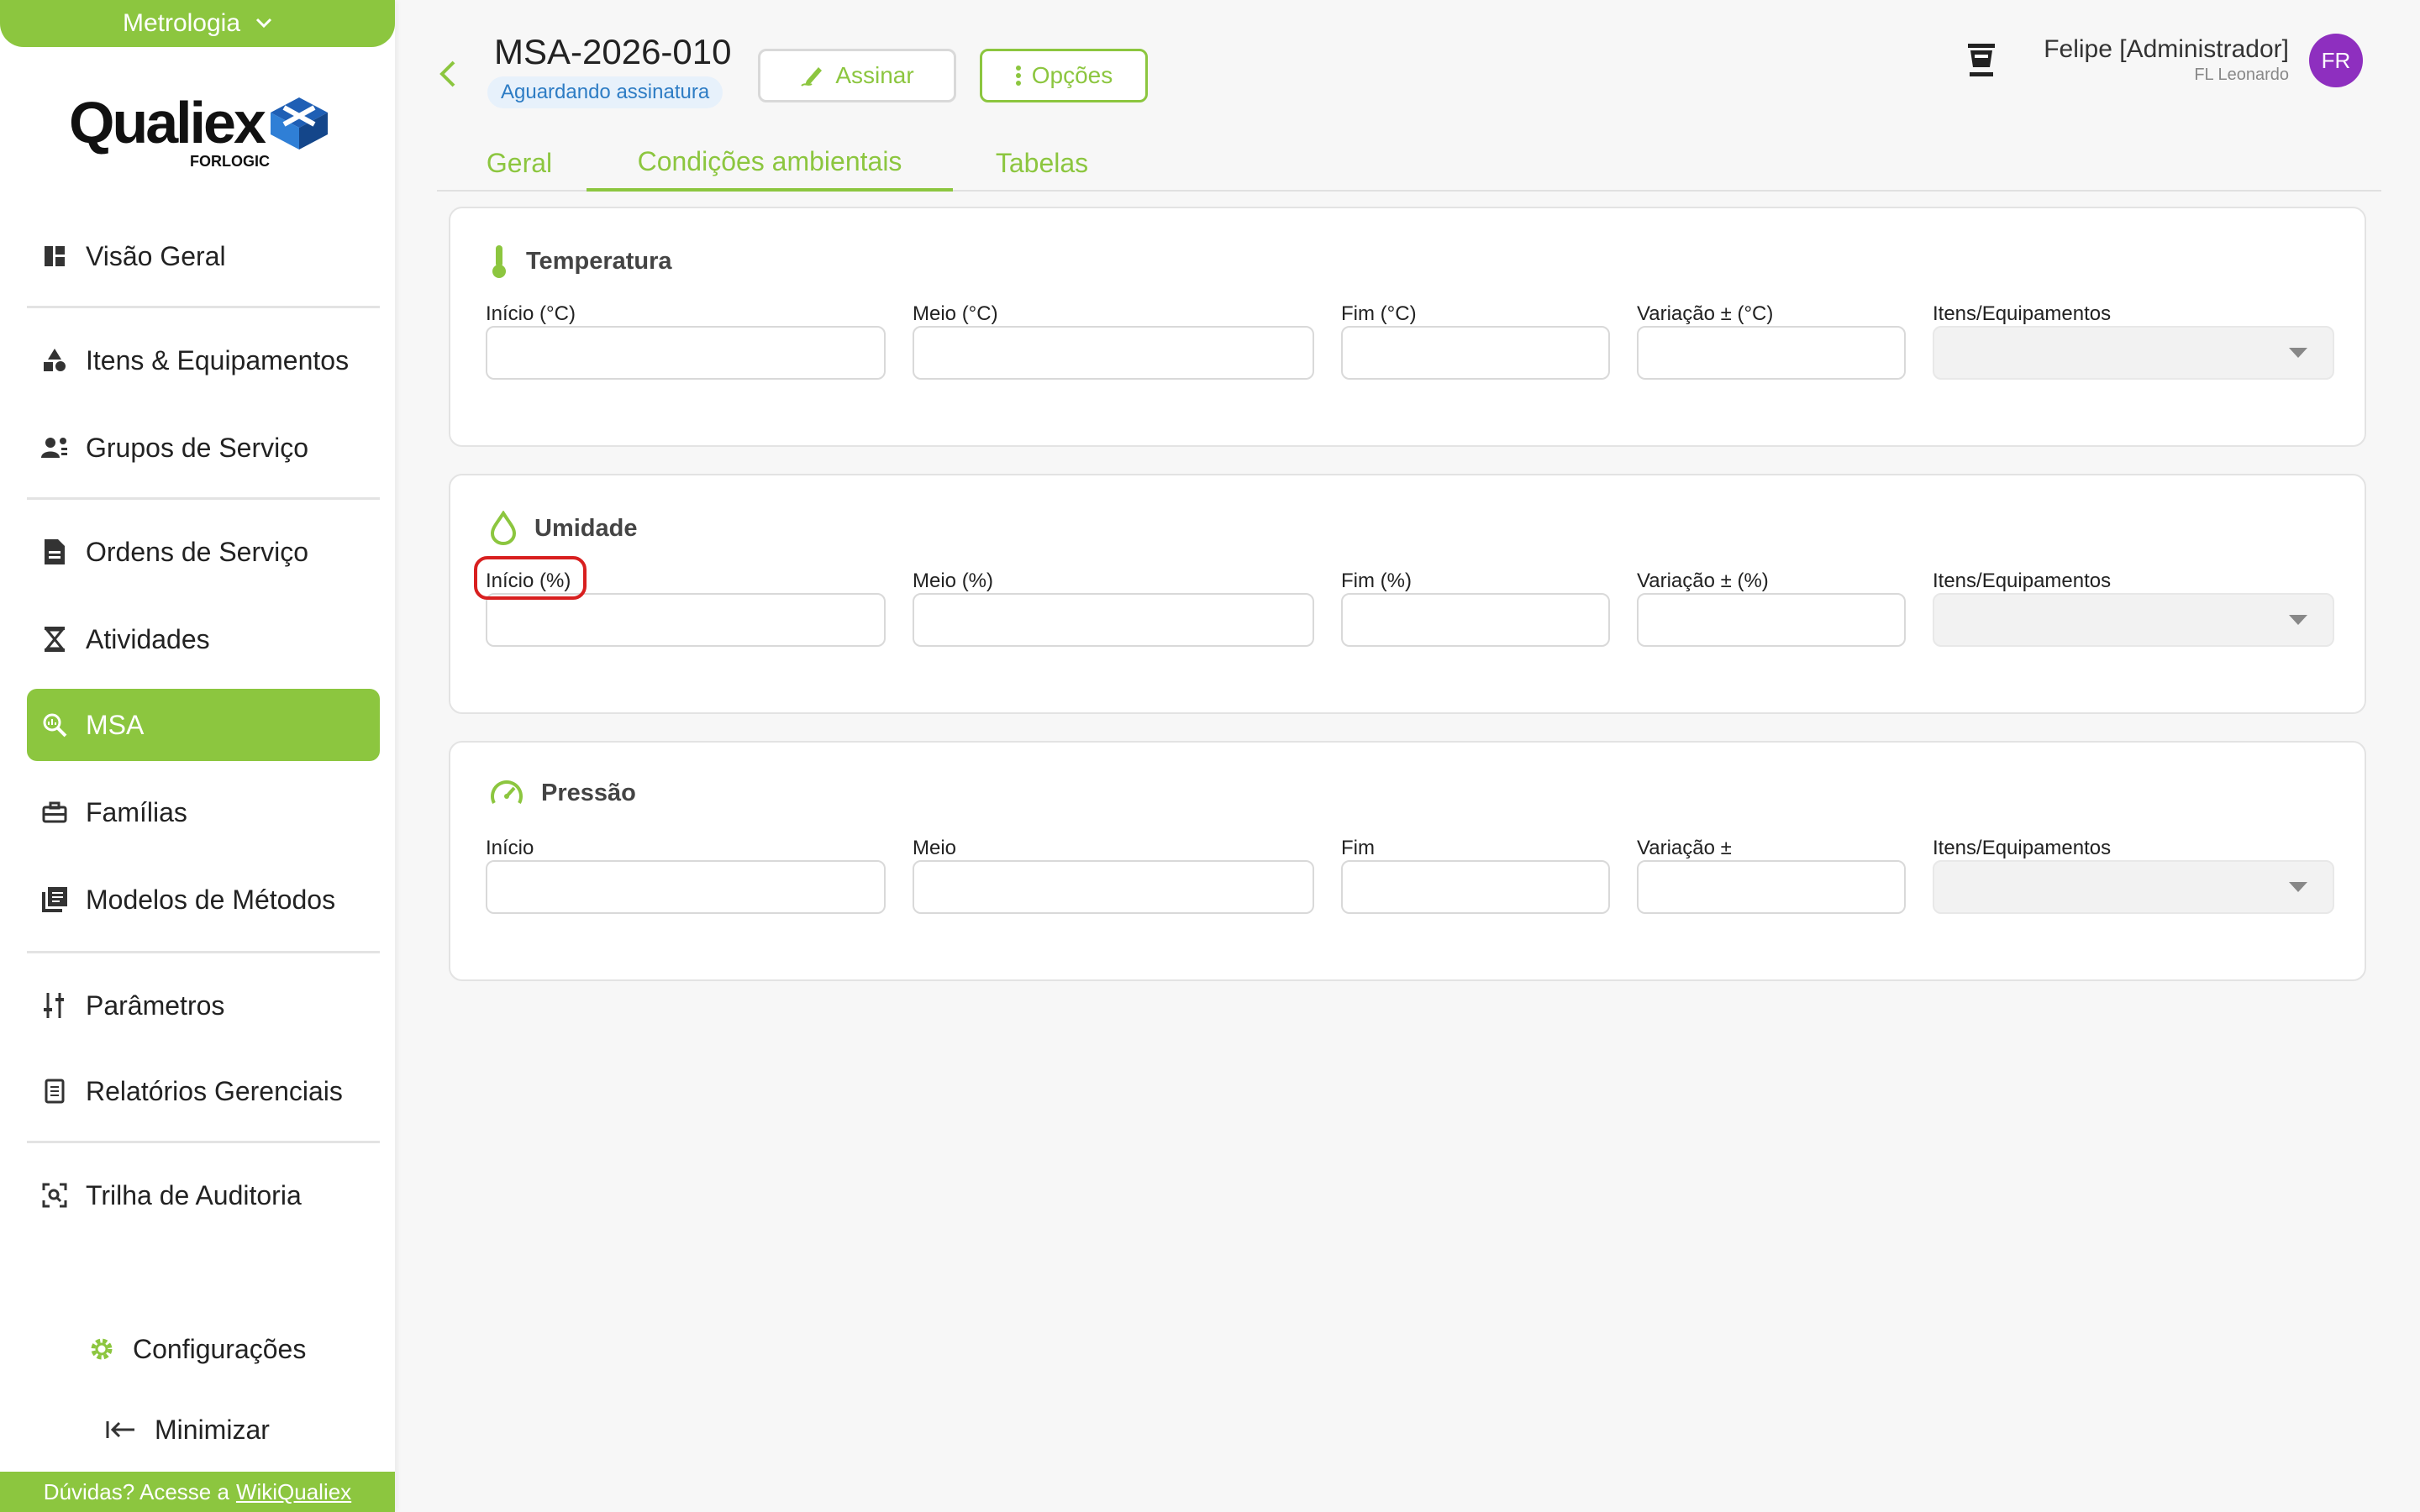 The height and width of the screenshot is (1512, 2420). What do you see at coordinates (2133, 620) in the screenshot?
I see `humidity-equipment-select` at bounding box center [2133, 620].